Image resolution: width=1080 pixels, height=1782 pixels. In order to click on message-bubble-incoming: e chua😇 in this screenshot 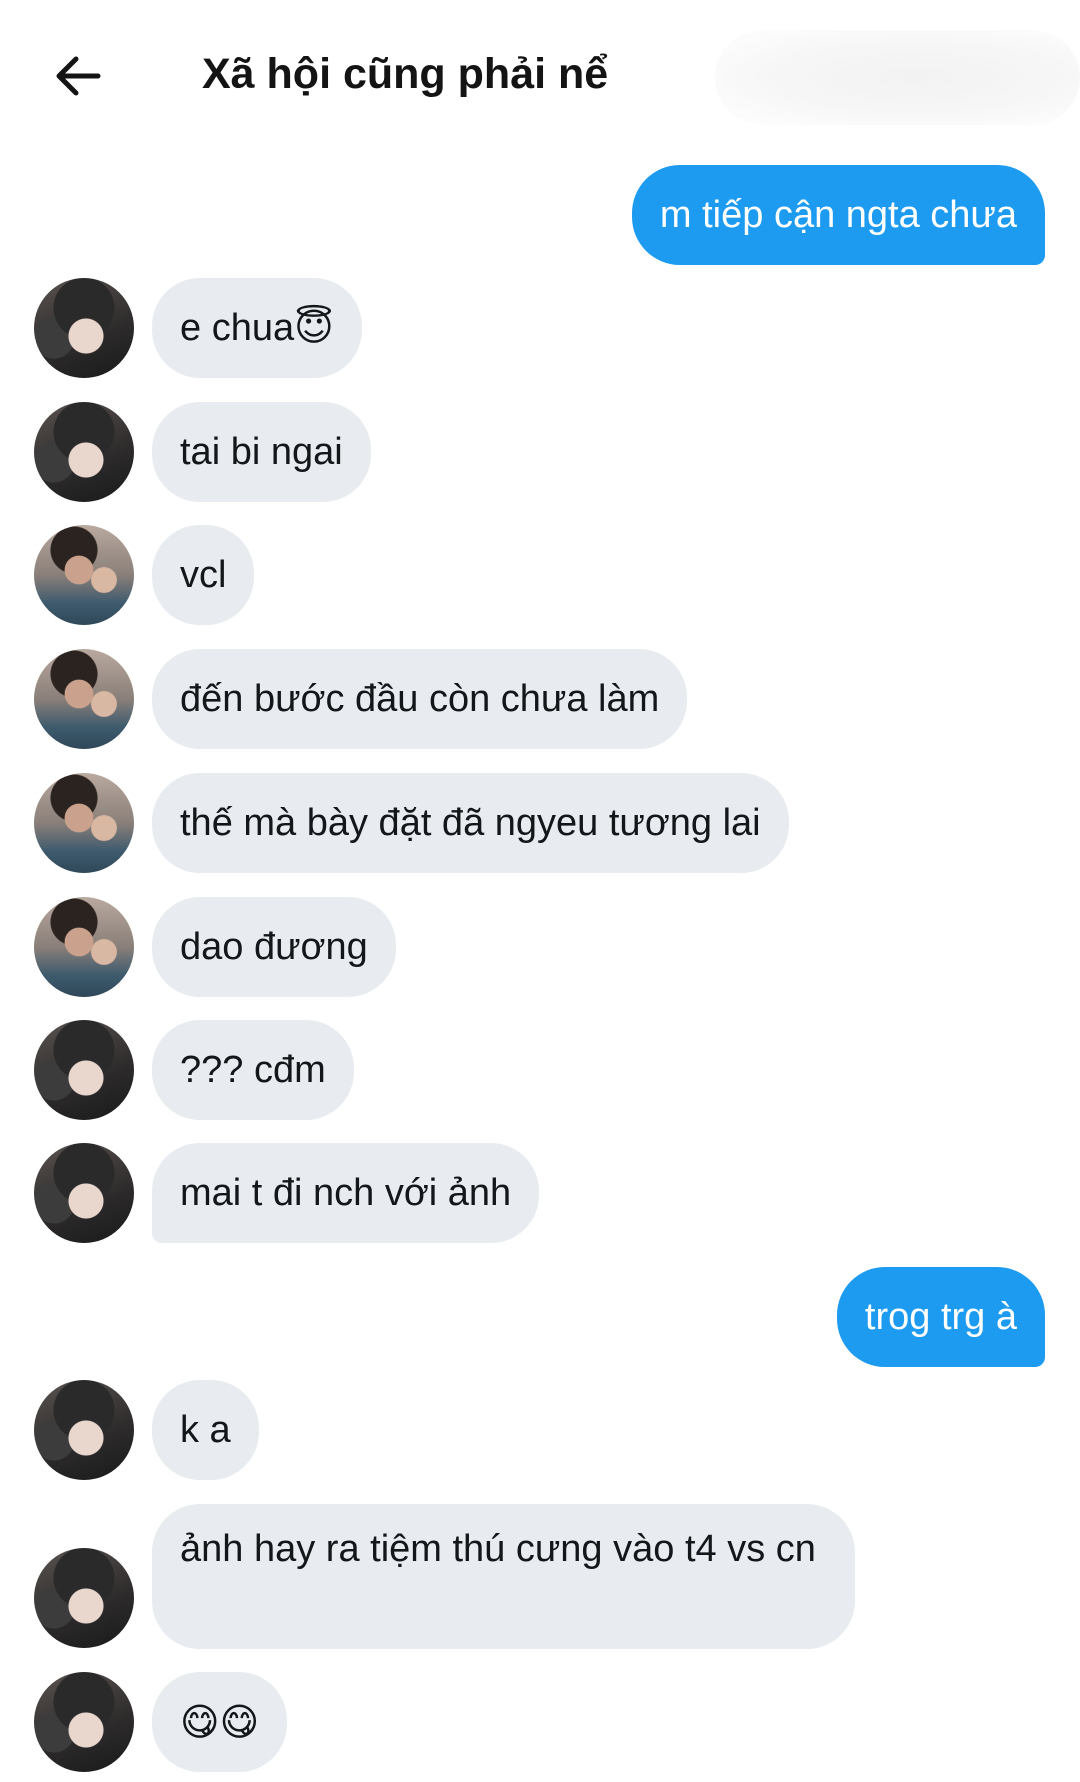, I will do `click(257, 328)`.